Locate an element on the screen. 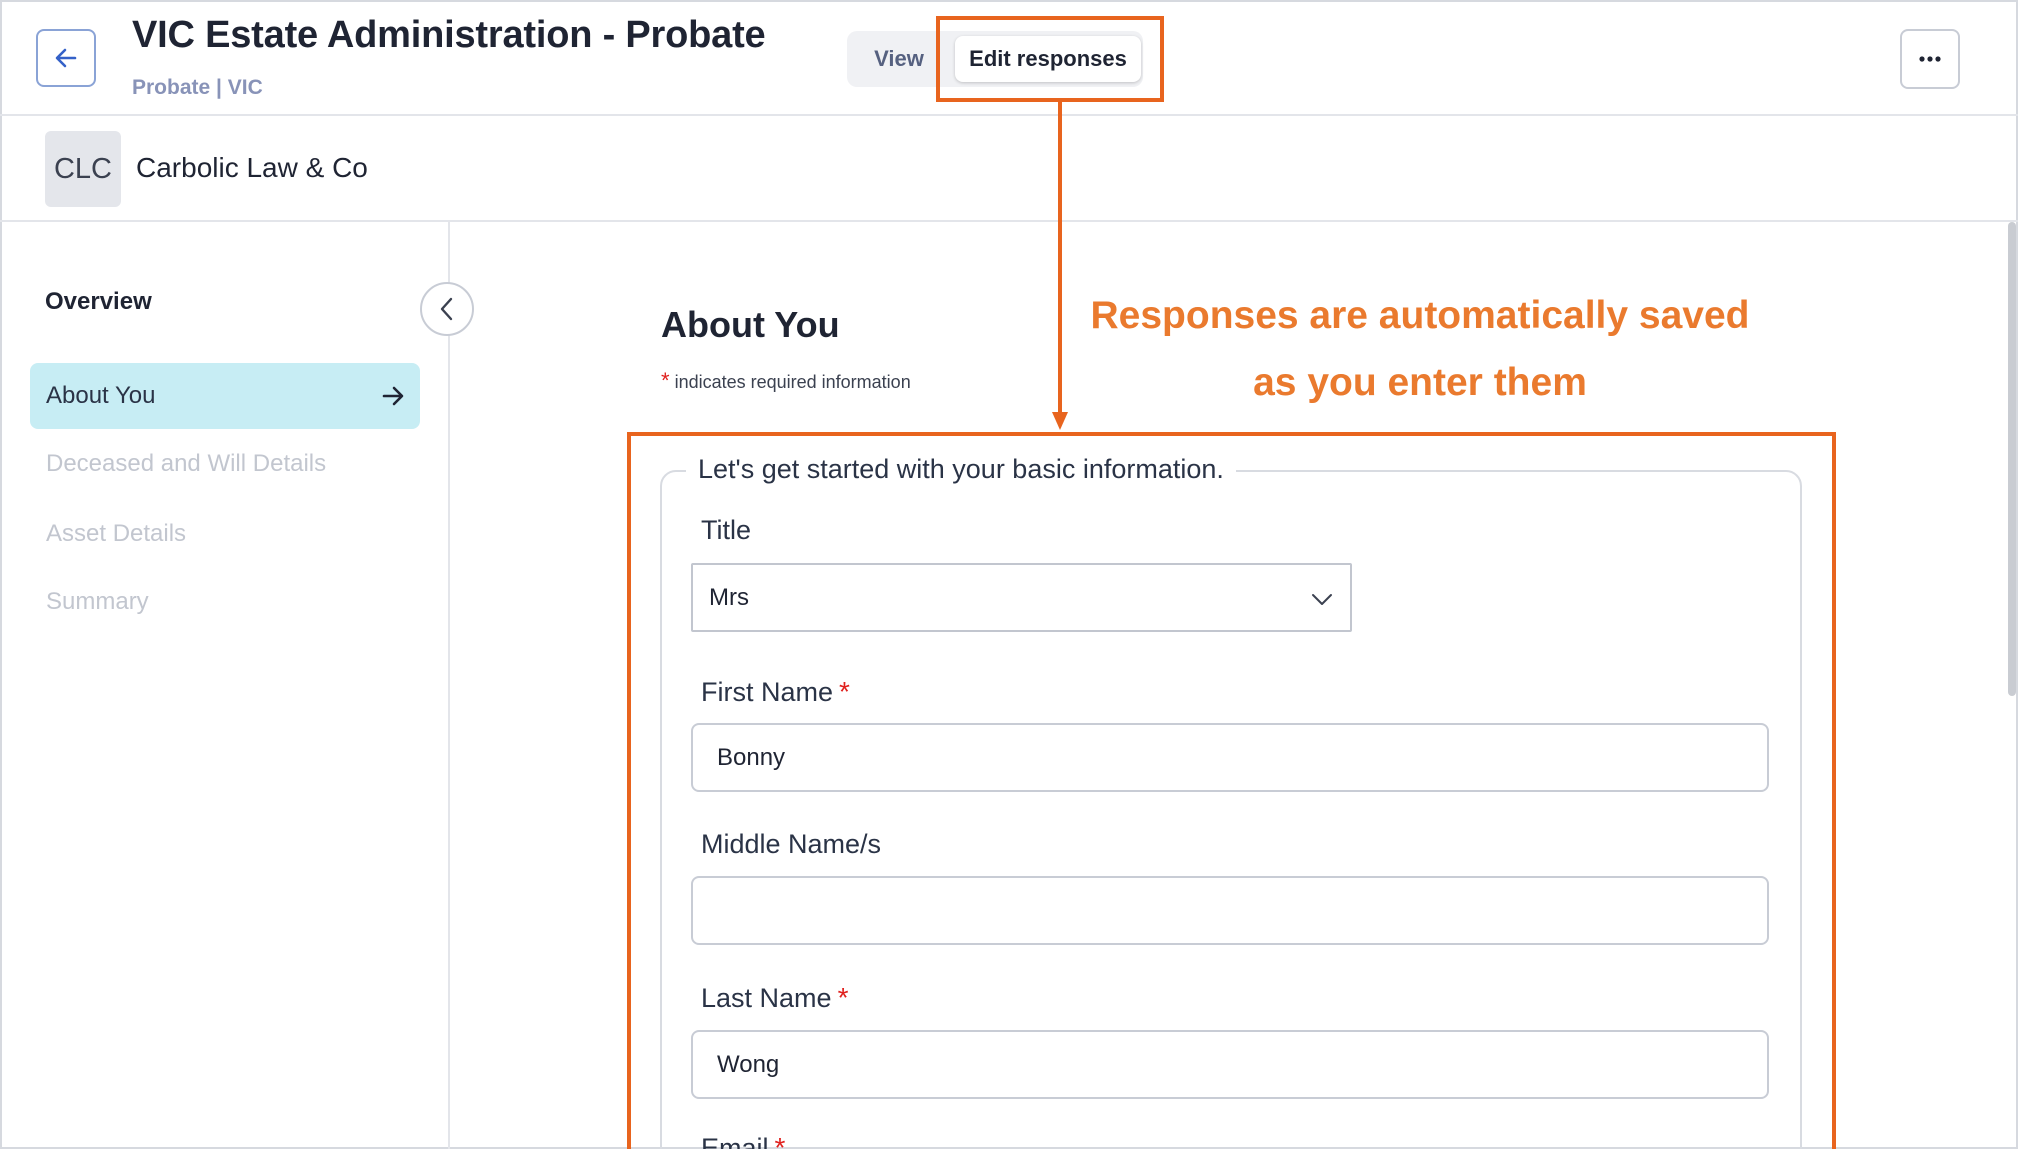 This screenshot has height=1149, width=2018. arrow-right-icon is located at coordinates (393, 396).